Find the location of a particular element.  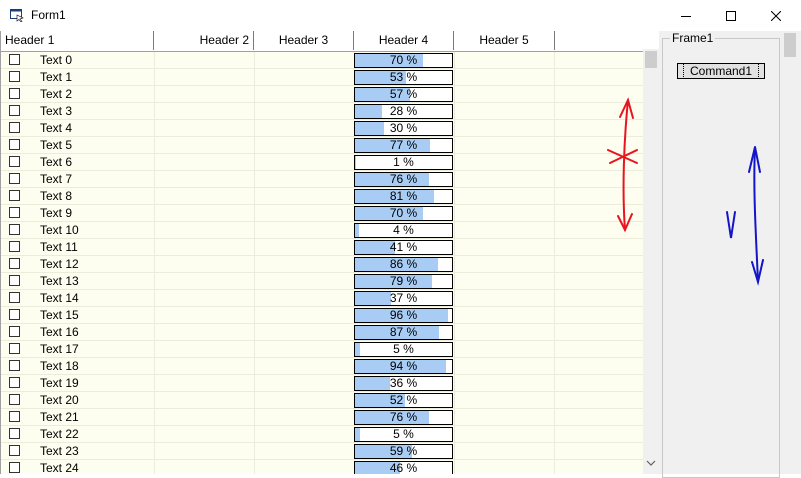

table-row: Text 0 70 % is located at coordinates (322, 60).